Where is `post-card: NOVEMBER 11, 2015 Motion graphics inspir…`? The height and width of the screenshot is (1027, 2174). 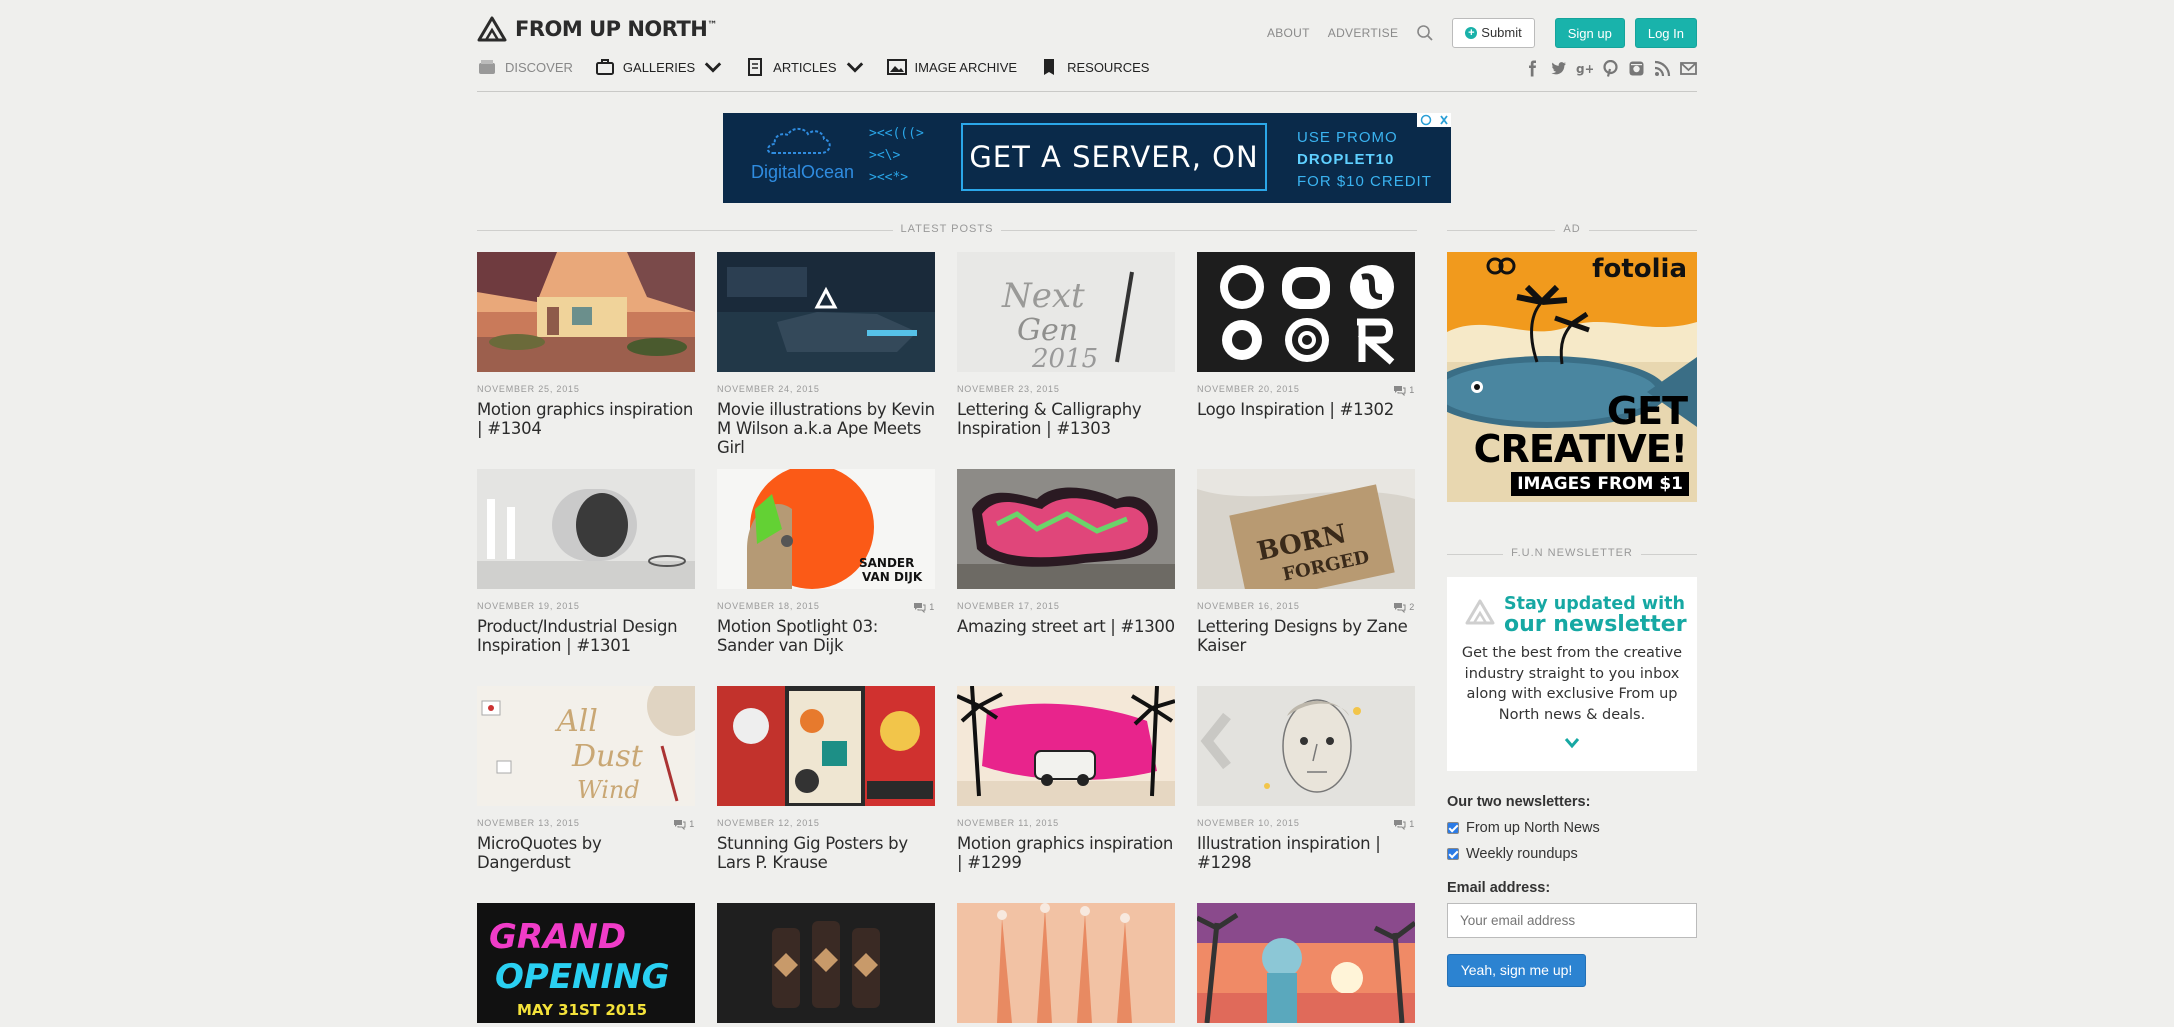
post-card: NOVEMBER 11, 2015 Motion graphics inspir… is located at coordinates (1066, 779).